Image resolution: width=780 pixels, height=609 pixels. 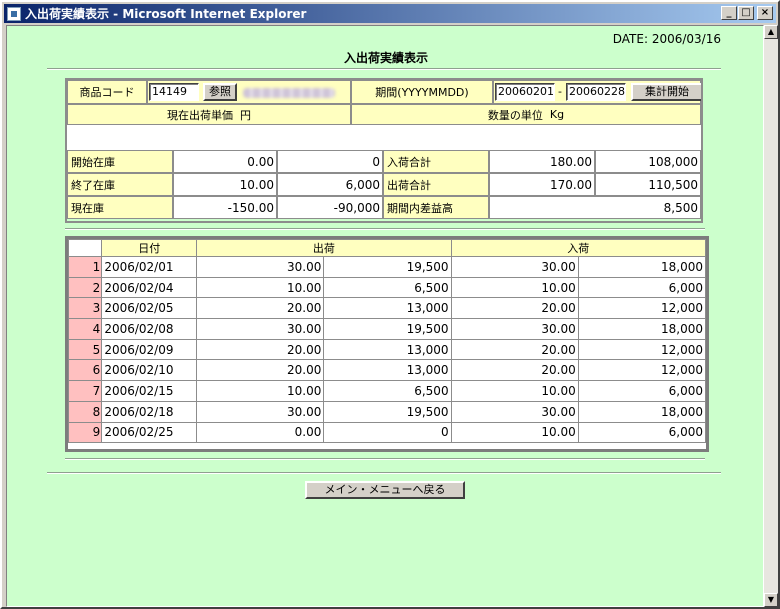 I want to click on table-row: 1 2006/02/01 30.00 19,500 30.00 18,000, so click(x=387, y=267).